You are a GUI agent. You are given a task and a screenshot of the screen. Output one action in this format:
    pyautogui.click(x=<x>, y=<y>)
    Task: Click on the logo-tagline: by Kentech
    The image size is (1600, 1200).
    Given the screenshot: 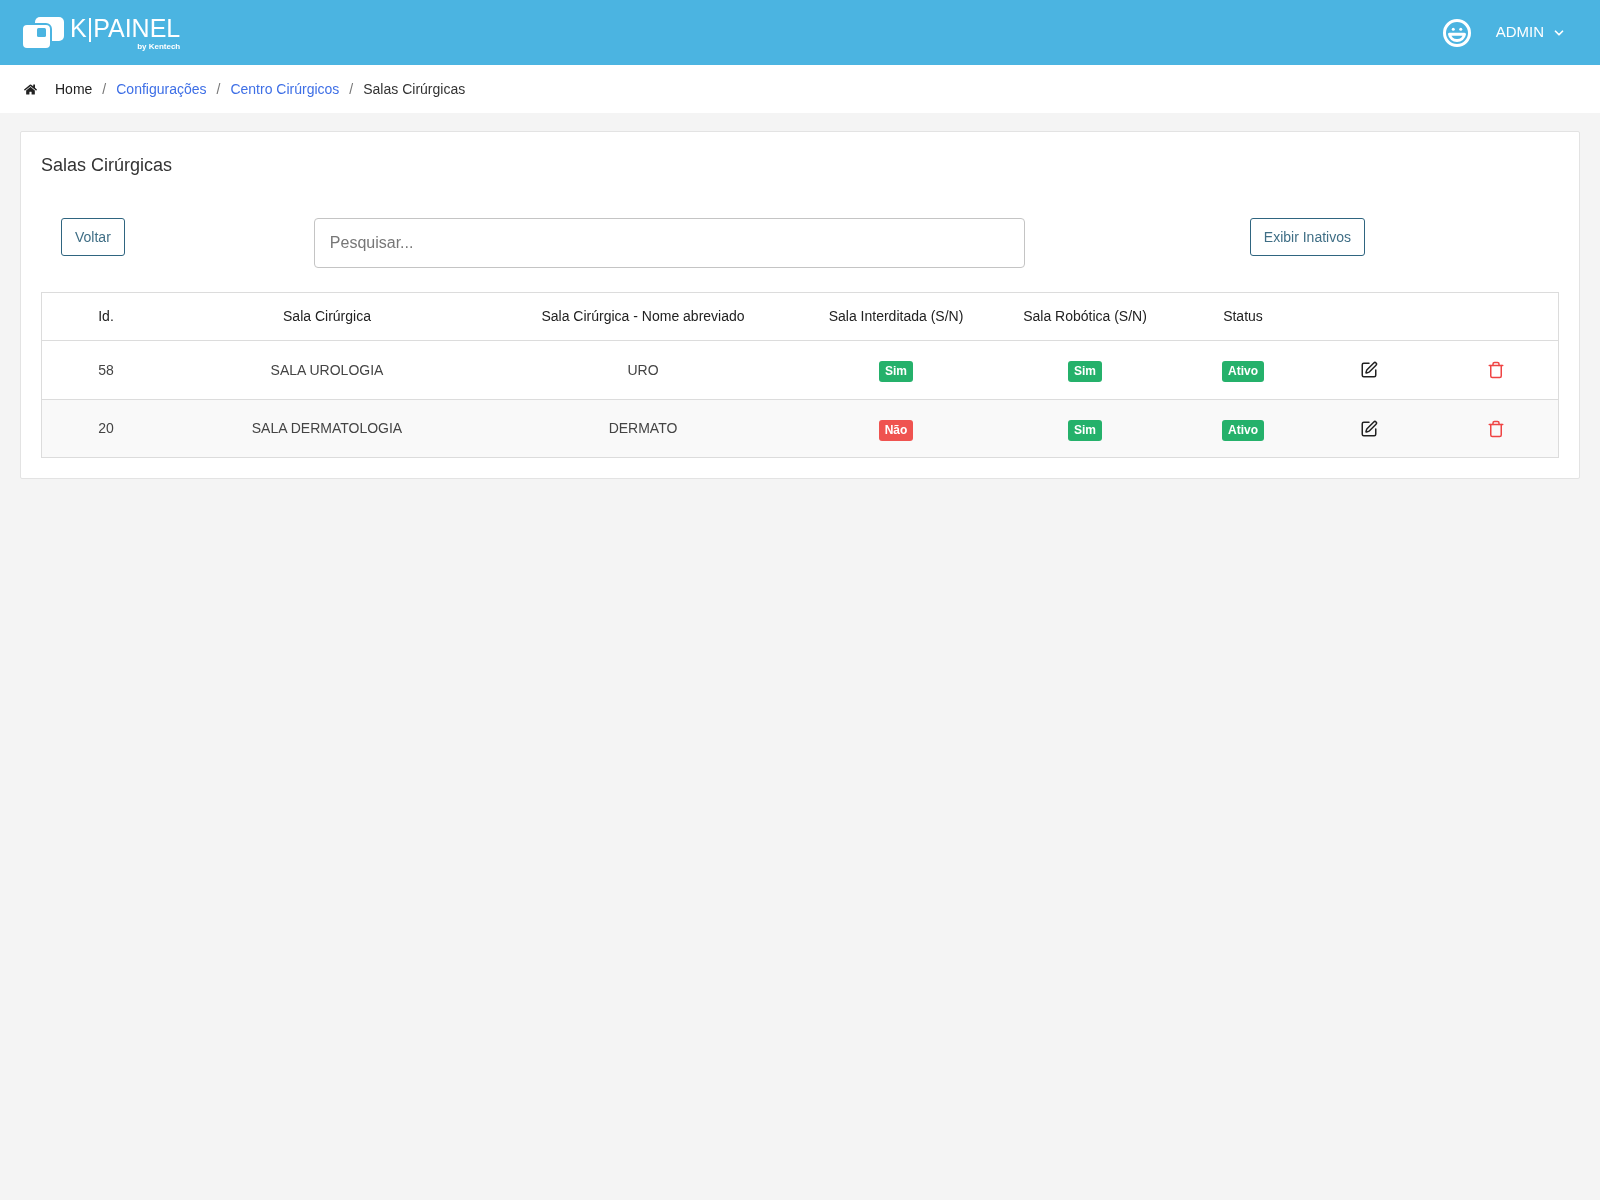 What is the action you would take?
    pyautogui.click(x=159, y=46)
    